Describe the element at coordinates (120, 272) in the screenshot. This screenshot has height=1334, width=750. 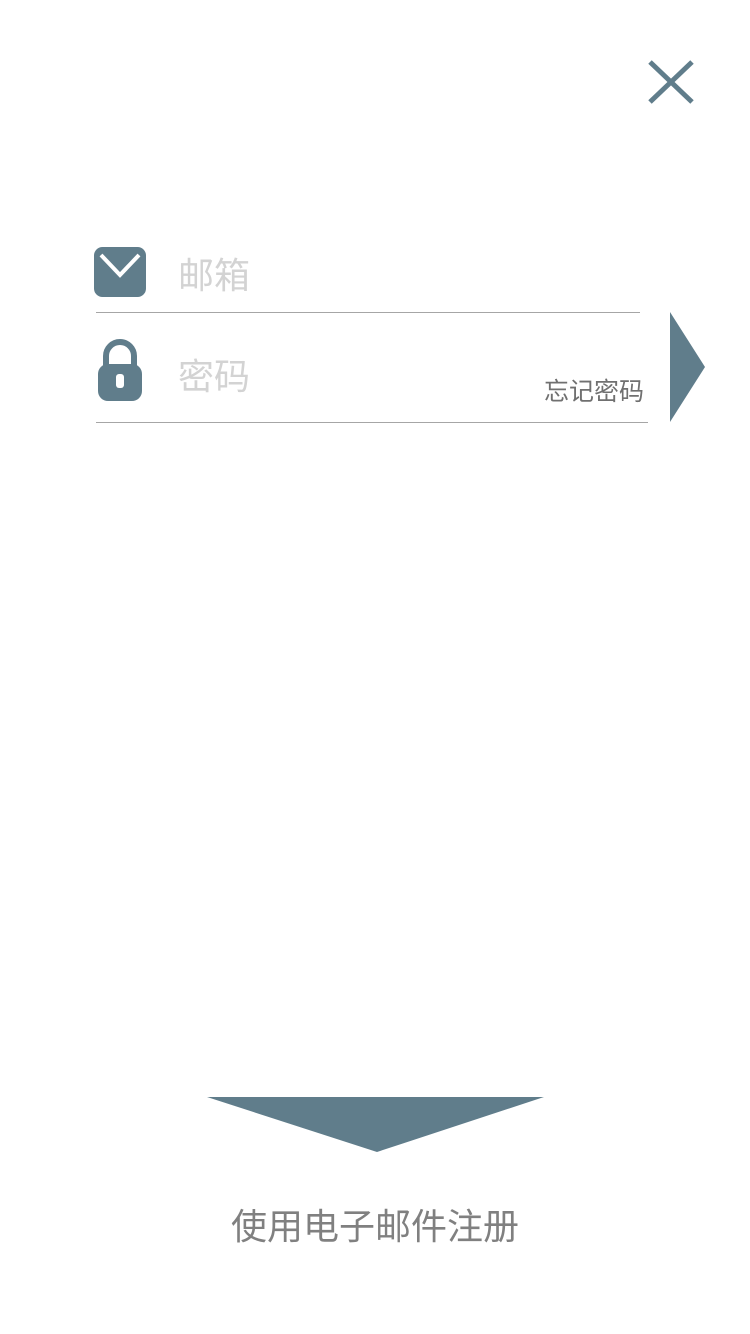
I see `envelope-icon` at that location.